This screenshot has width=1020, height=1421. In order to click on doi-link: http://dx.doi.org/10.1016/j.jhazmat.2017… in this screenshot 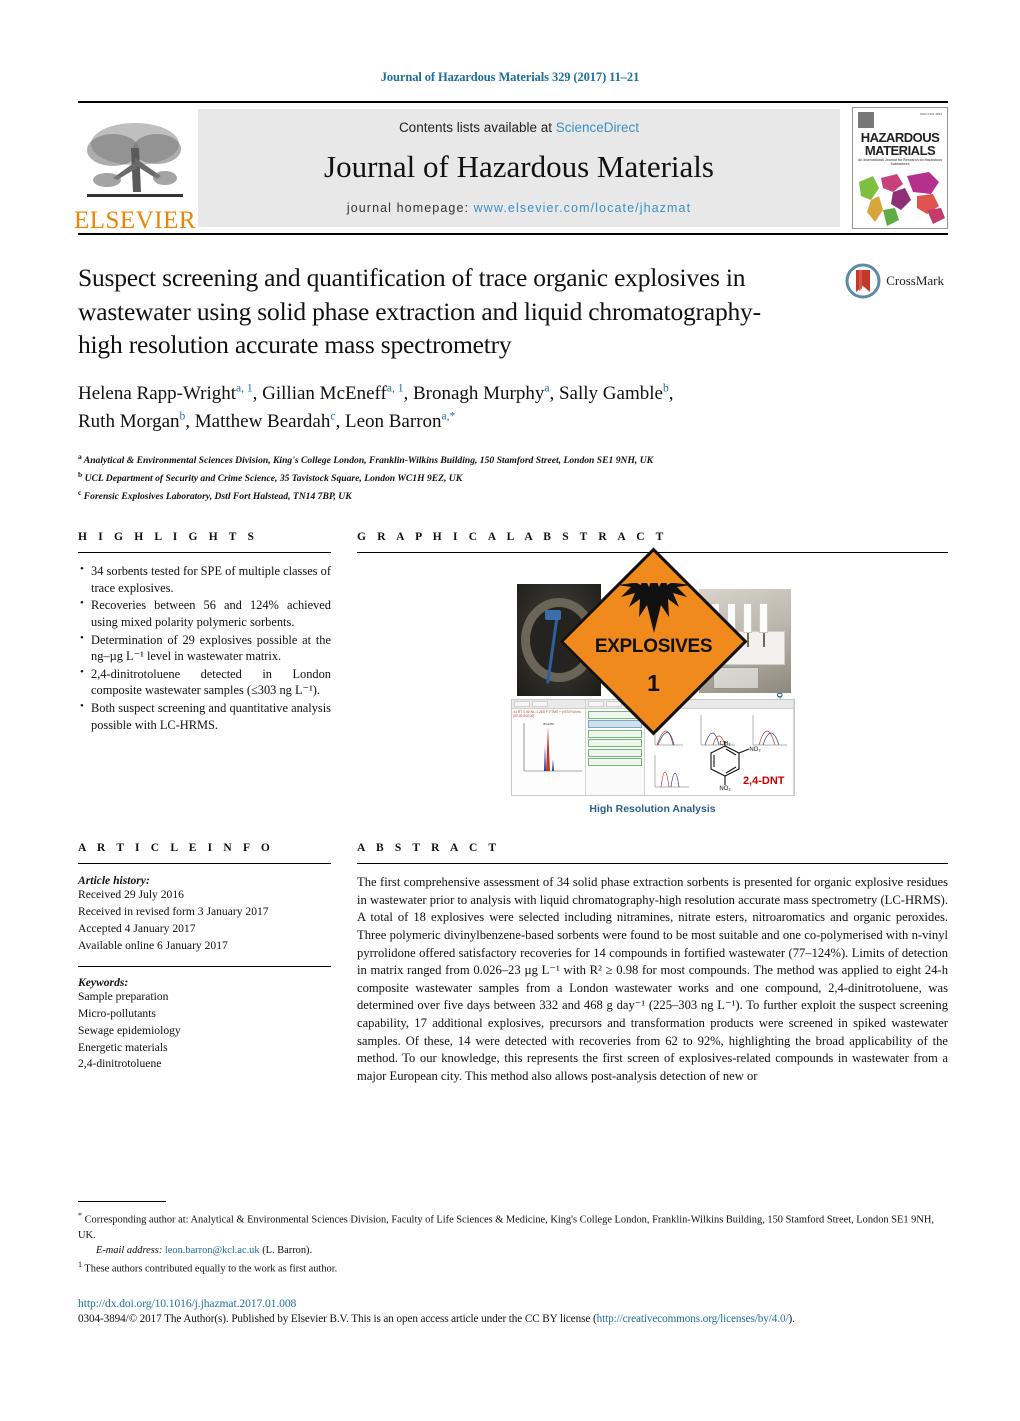, I will do `click(513, 1303)`.